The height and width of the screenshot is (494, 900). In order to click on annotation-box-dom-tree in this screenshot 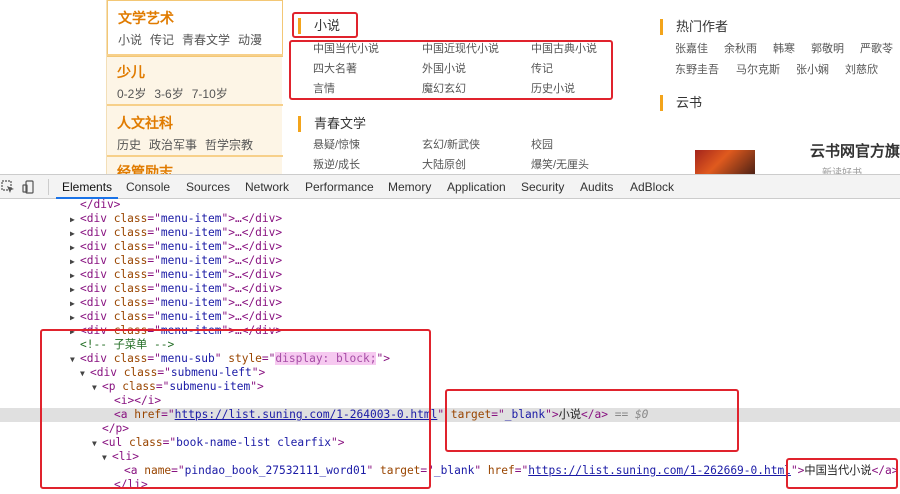, I will do `click(235, 409)`.